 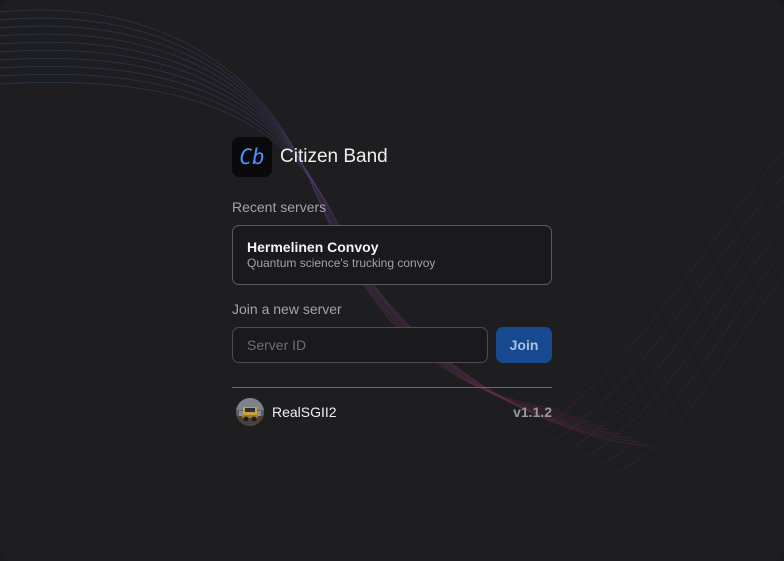 What do you see at coordinates (532, 412) in the screenshot?
I see `version-label: v1.1.2` at bounding box center [532, 412].